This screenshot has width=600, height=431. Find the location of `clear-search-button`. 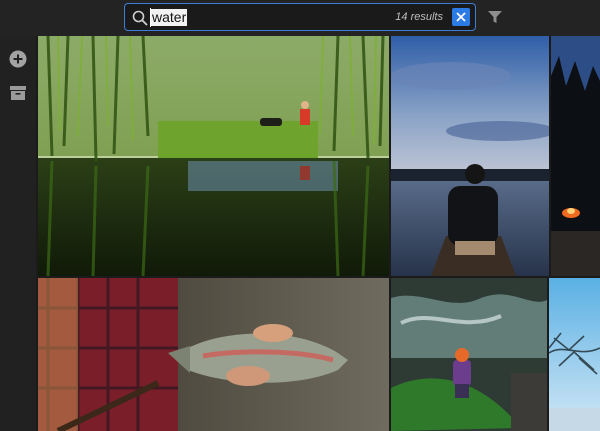

clear-search-button is located at coordinates (461, 17).